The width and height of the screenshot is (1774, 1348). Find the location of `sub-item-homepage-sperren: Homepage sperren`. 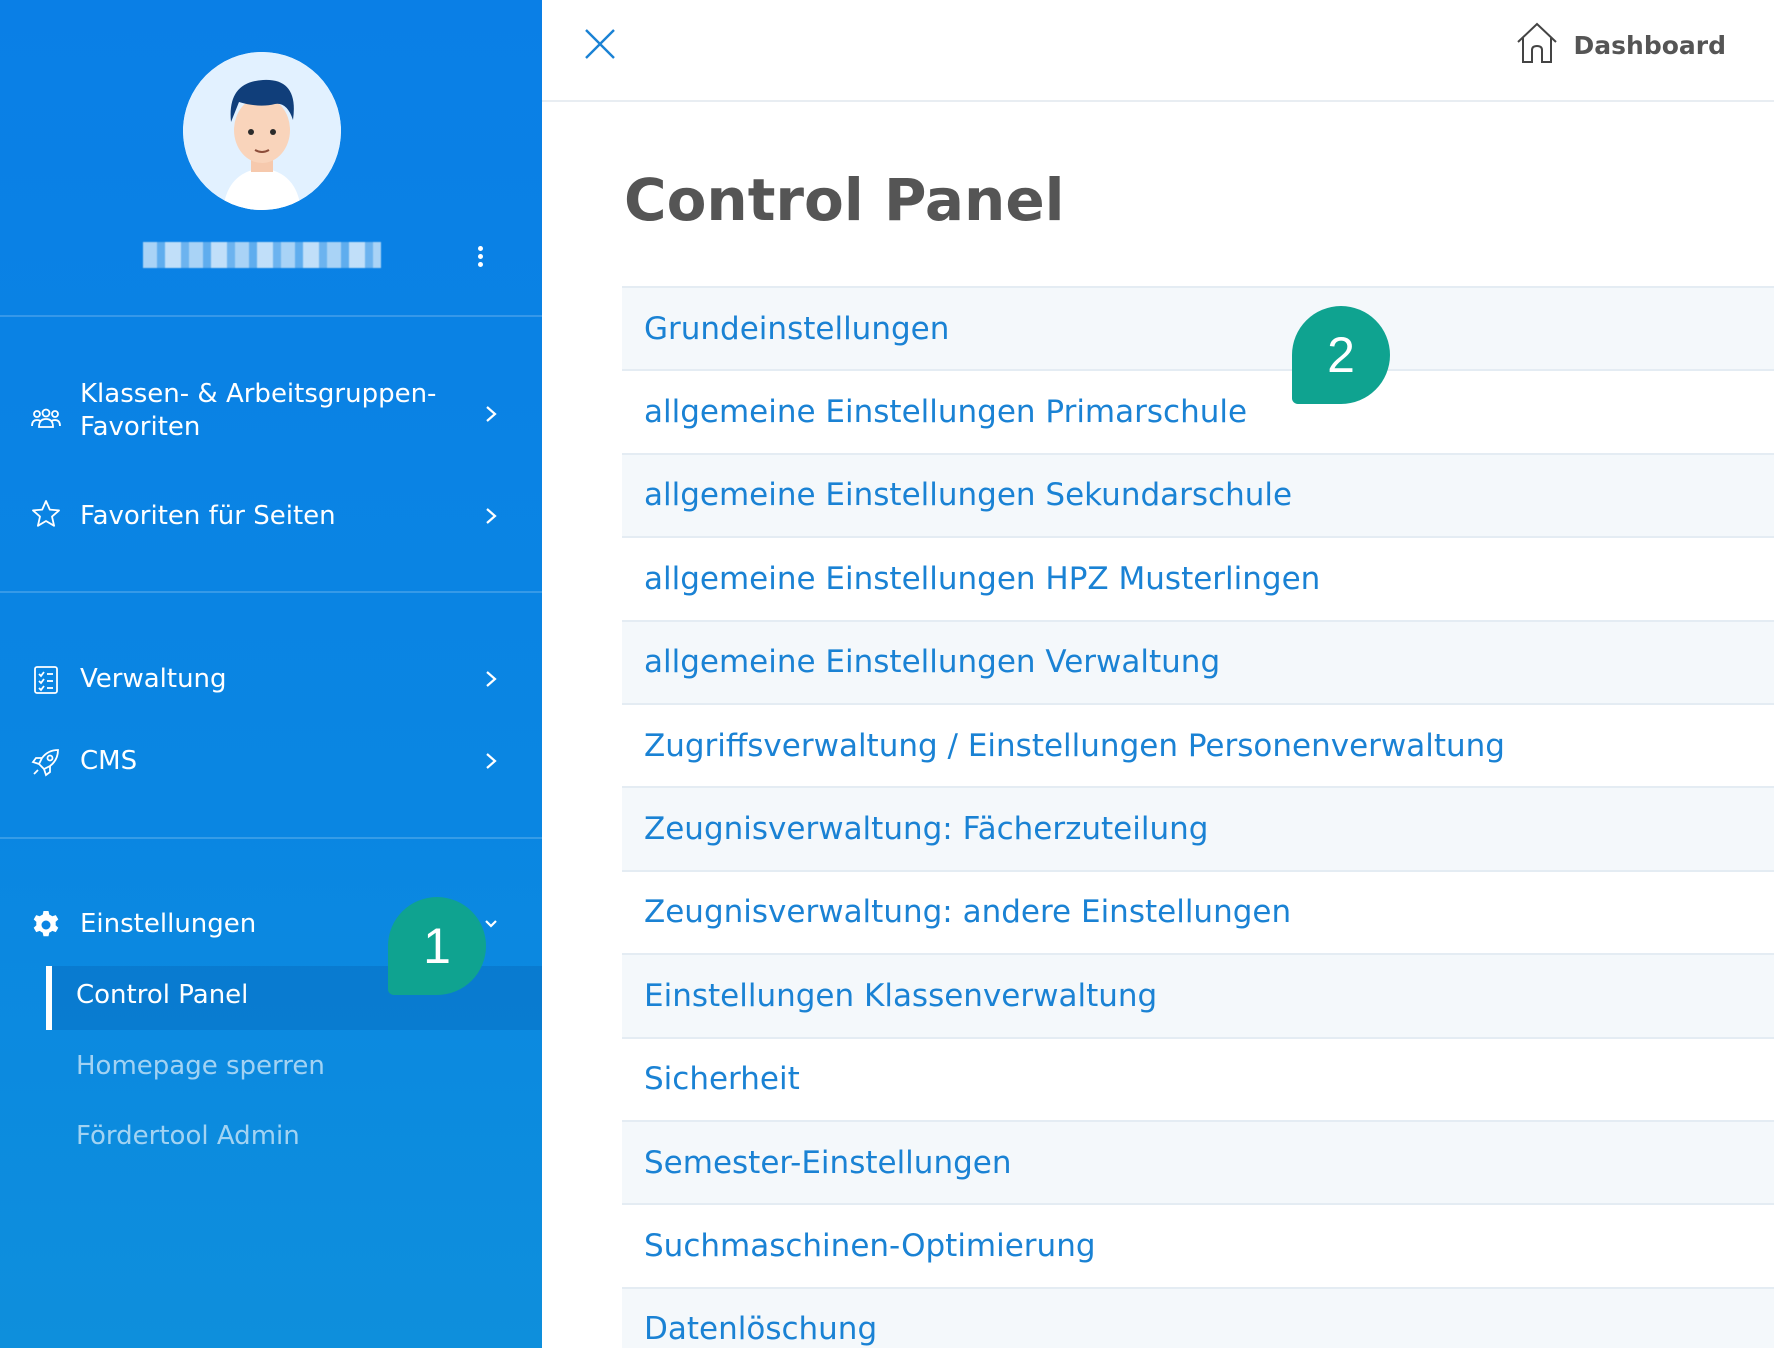

sub-item-homepage-sperren: Homepage sperren is located at coordinates (200, 1066).